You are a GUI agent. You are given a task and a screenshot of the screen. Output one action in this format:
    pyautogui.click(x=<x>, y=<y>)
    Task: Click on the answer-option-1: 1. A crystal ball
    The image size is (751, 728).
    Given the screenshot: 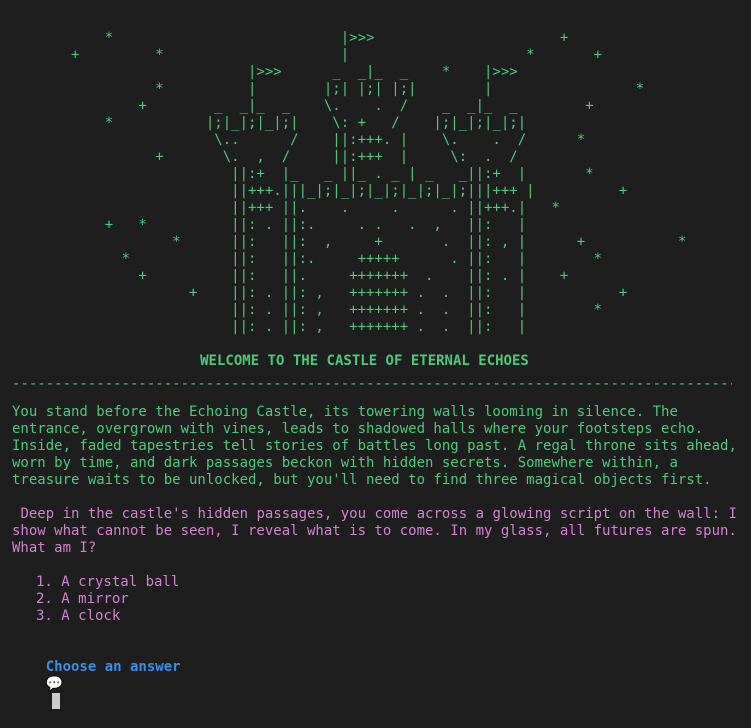 What is the action you would take?
    pyautogui.click(x=107, y=582)
    